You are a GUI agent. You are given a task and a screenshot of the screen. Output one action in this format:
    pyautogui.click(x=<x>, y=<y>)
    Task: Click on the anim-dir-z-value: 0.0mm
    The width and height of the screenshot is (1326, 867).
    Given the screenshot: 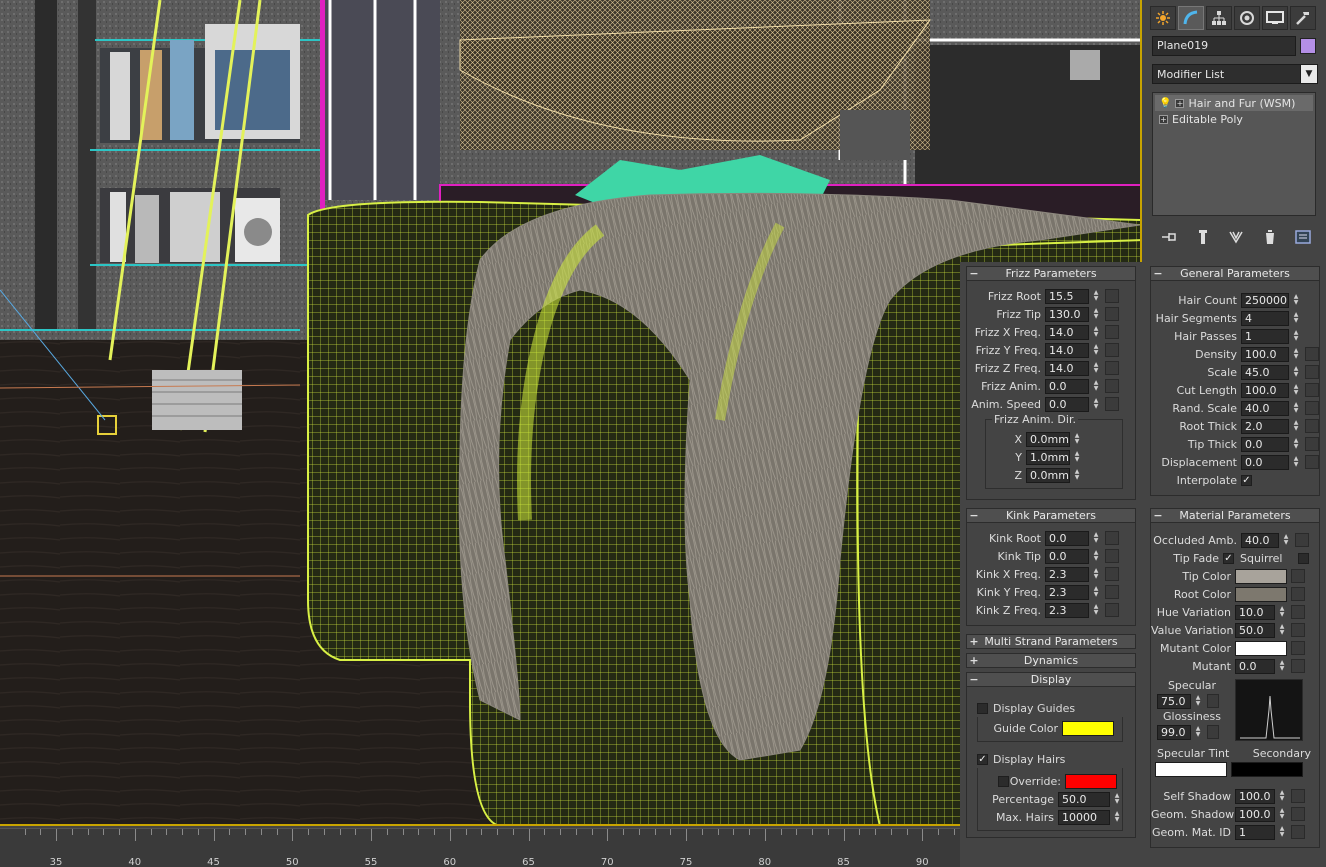 What is the action you would take?
    pyautogui.click(x=1048, y=475)
    